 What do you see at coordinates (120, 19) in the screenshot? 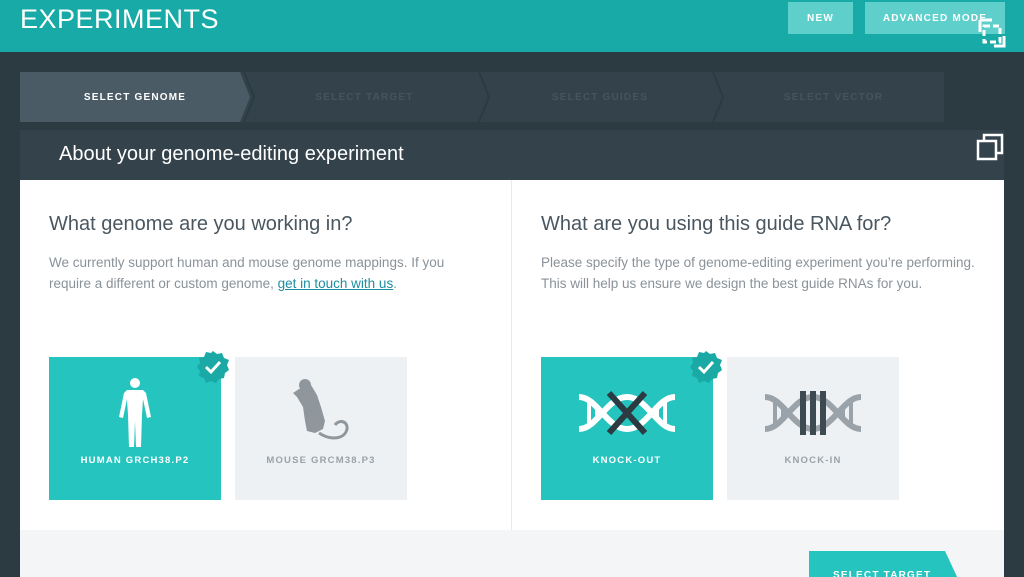
I see `page-title: EXPERIMENTS` at bounding box center [120, 19].